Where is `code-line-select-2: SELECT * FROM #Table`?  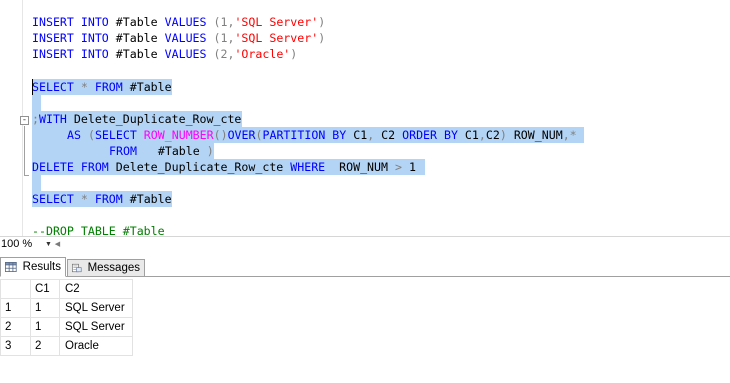 code-line-select-2: SELECT * FROM #Table is located at coordinates (102, 199).